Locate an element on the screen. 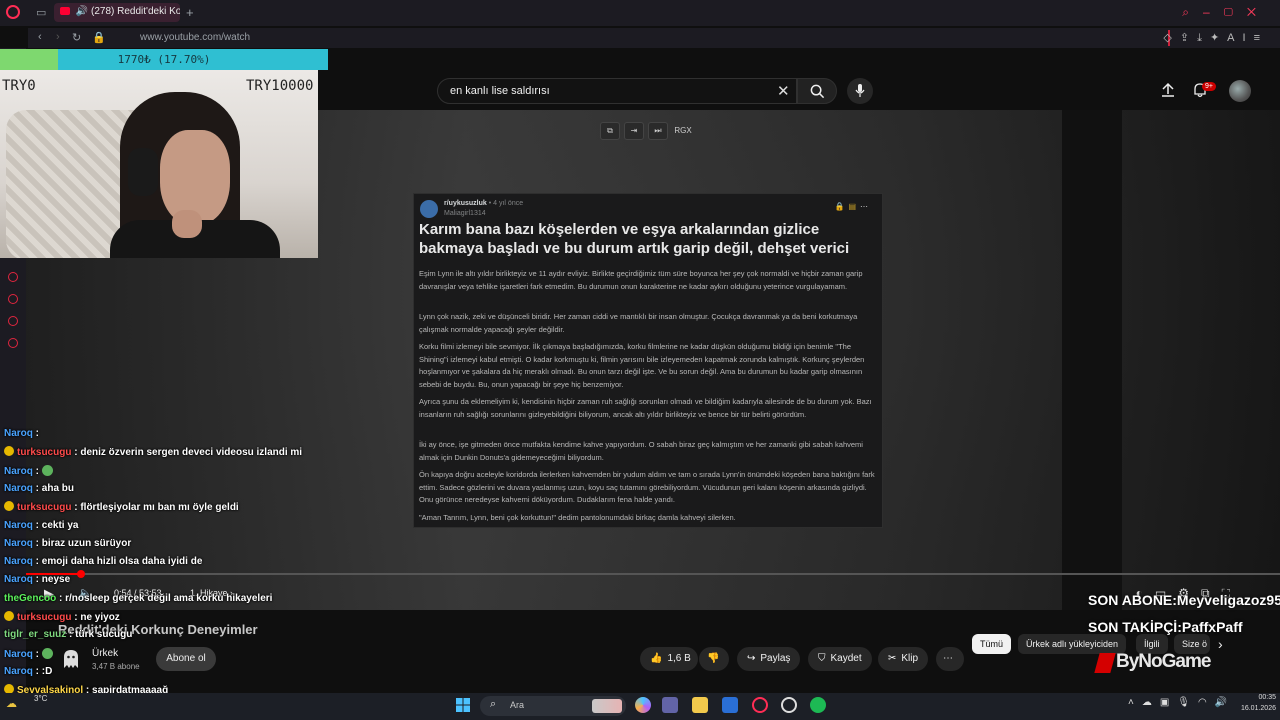 Image resolution: width=1280 pixels, height=720 pixels. sidebar-settings-icon is located at coordinates (13, 343).